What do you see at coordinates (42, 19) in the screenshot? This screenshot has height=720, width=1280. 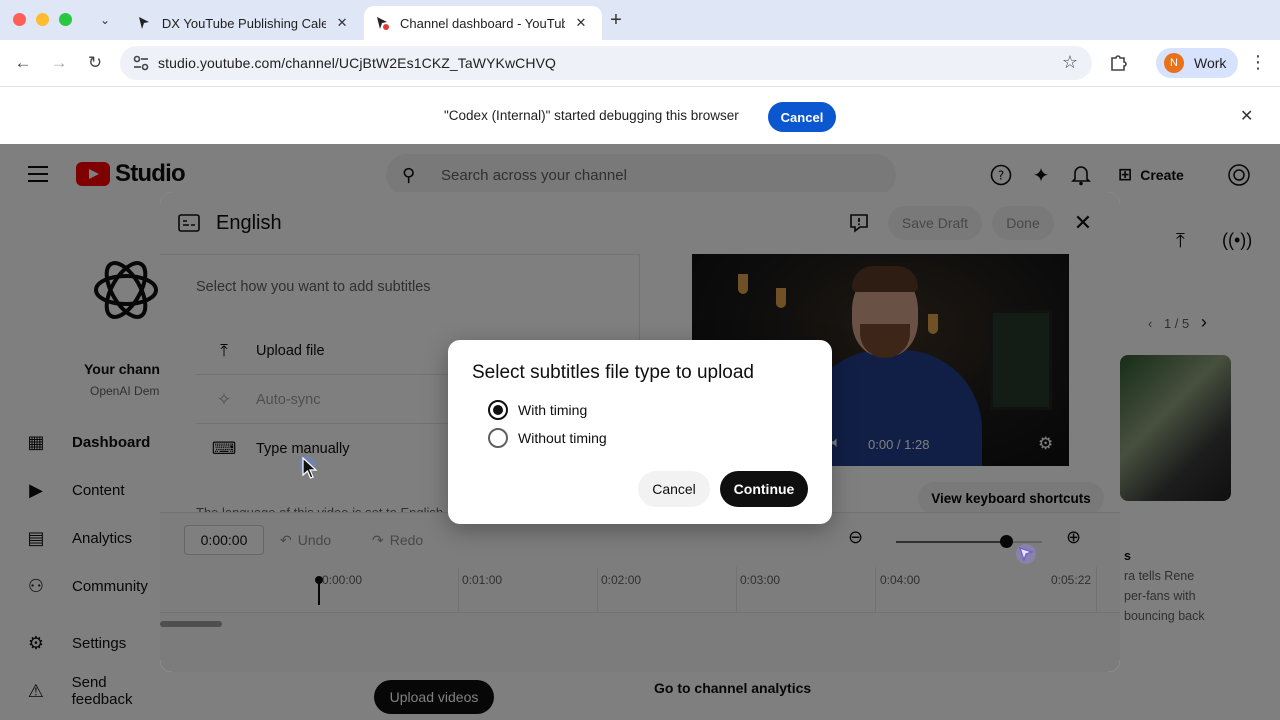 I see `window-minimize-button` at bounding box center [42, 19].